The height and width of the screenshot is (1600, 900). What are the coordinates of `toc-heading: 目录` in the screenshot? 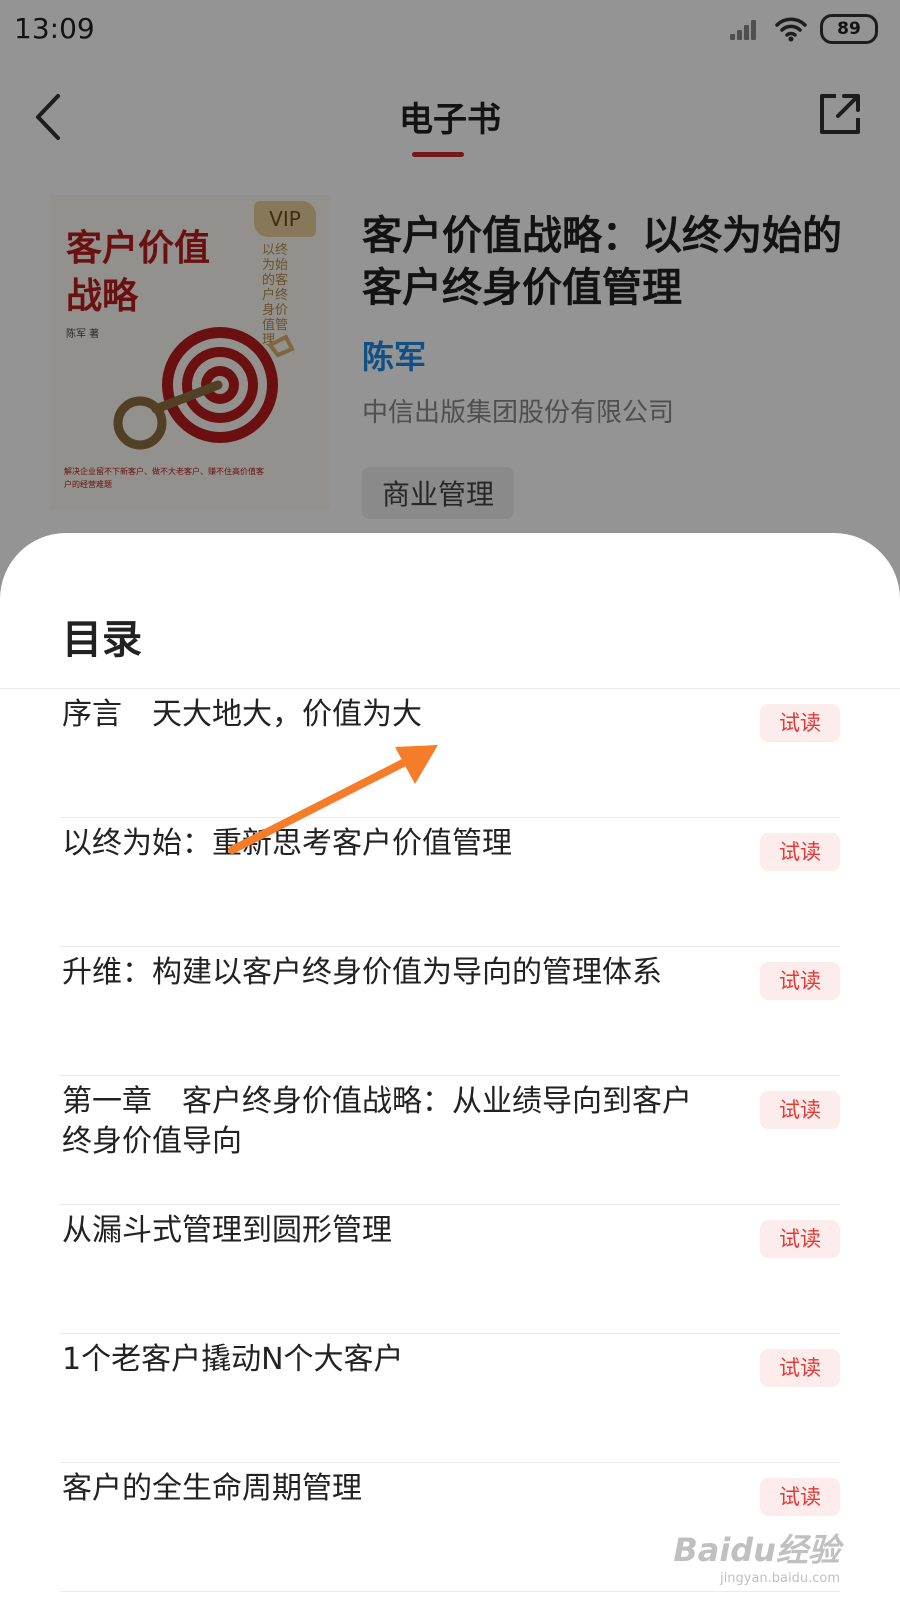 It's located at (102, 640).